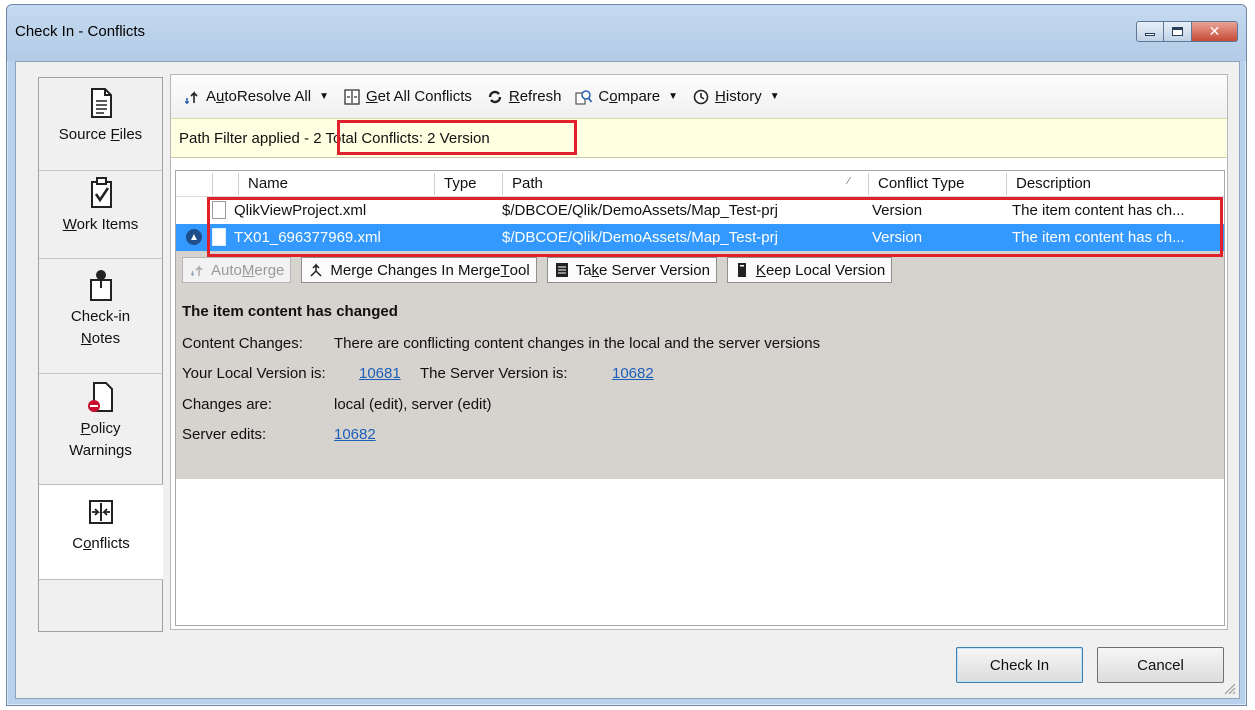  What do you see at coordinates (457, 137) in the screenshot?
I see `highlight-box-count` at bounding box center [457, 137].